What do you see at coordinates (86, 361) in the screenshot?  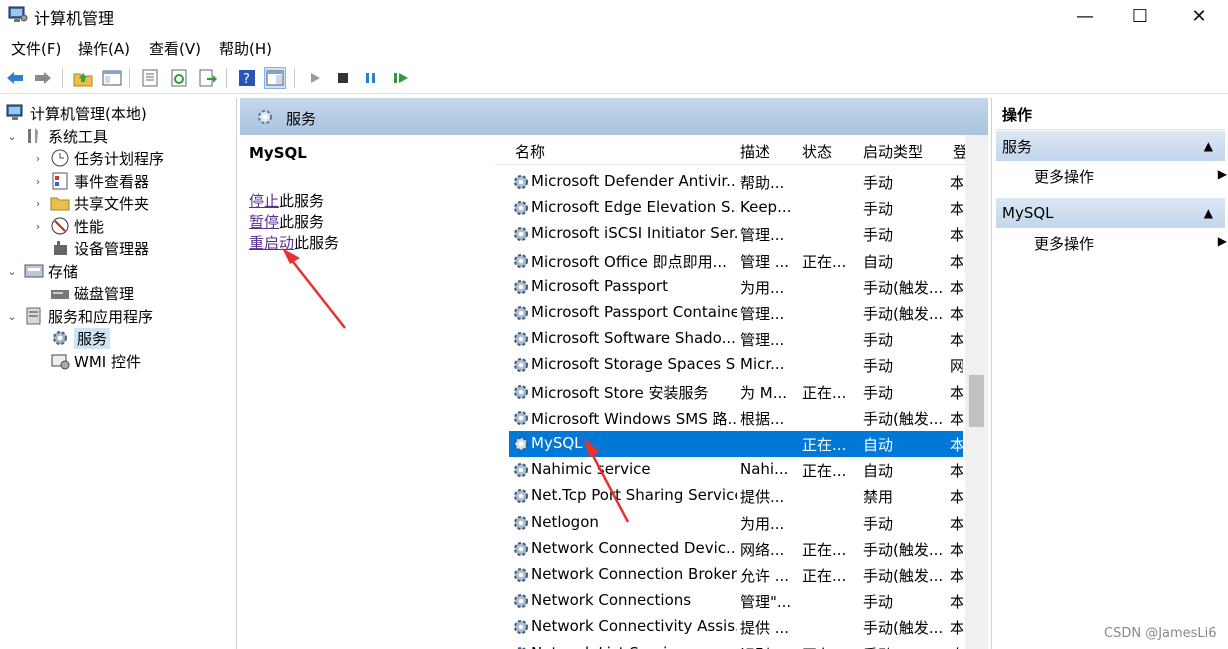 I see `tree-item-wmi-control: WMI 控件` at bounding box center [86, 361].